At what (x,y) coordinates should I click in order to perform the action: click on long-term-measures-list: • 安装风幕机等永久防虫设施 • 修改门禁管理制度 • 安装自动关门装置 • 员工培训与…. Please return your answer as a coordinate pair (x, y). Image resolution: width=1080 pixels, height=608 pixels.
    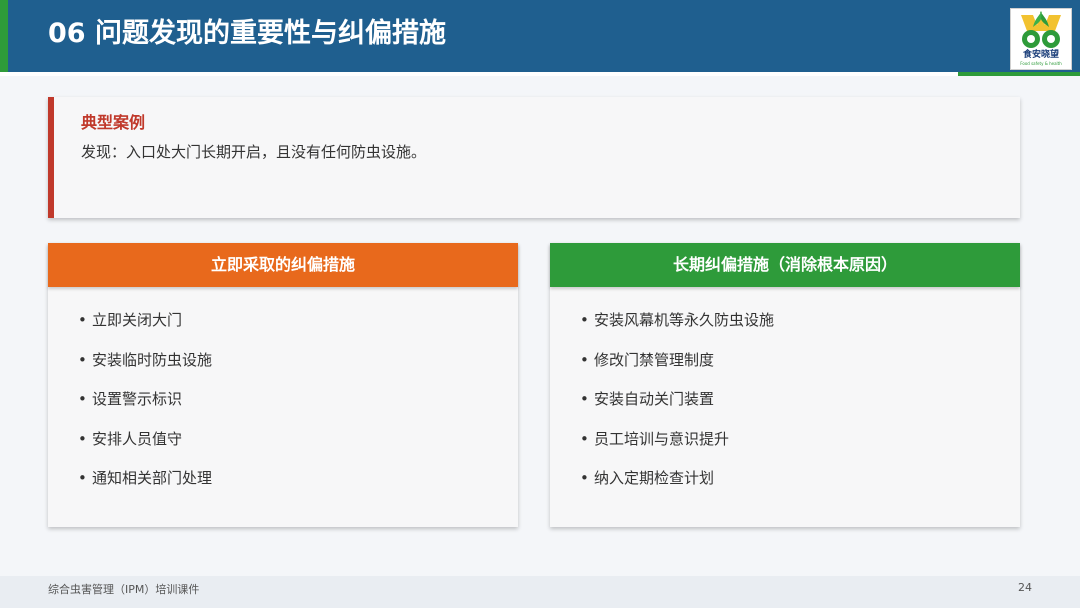
    Looking at the image, I should click on (662, 406).